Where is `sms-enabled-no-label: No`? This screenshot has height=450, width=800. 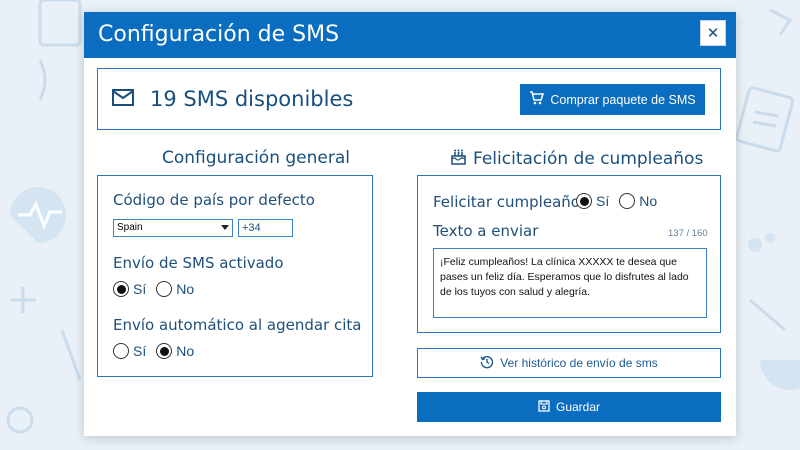 sms-enabled-no-label: No is located at coordinates (185, 289).